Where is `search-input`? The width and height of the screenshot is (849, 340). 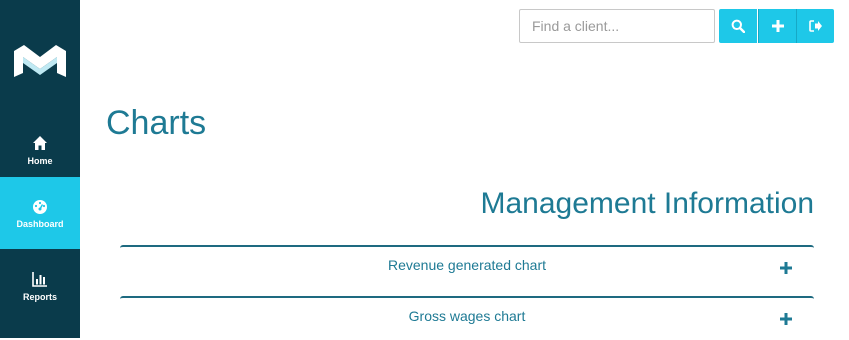
search-input is located at coordinates (617, 26).